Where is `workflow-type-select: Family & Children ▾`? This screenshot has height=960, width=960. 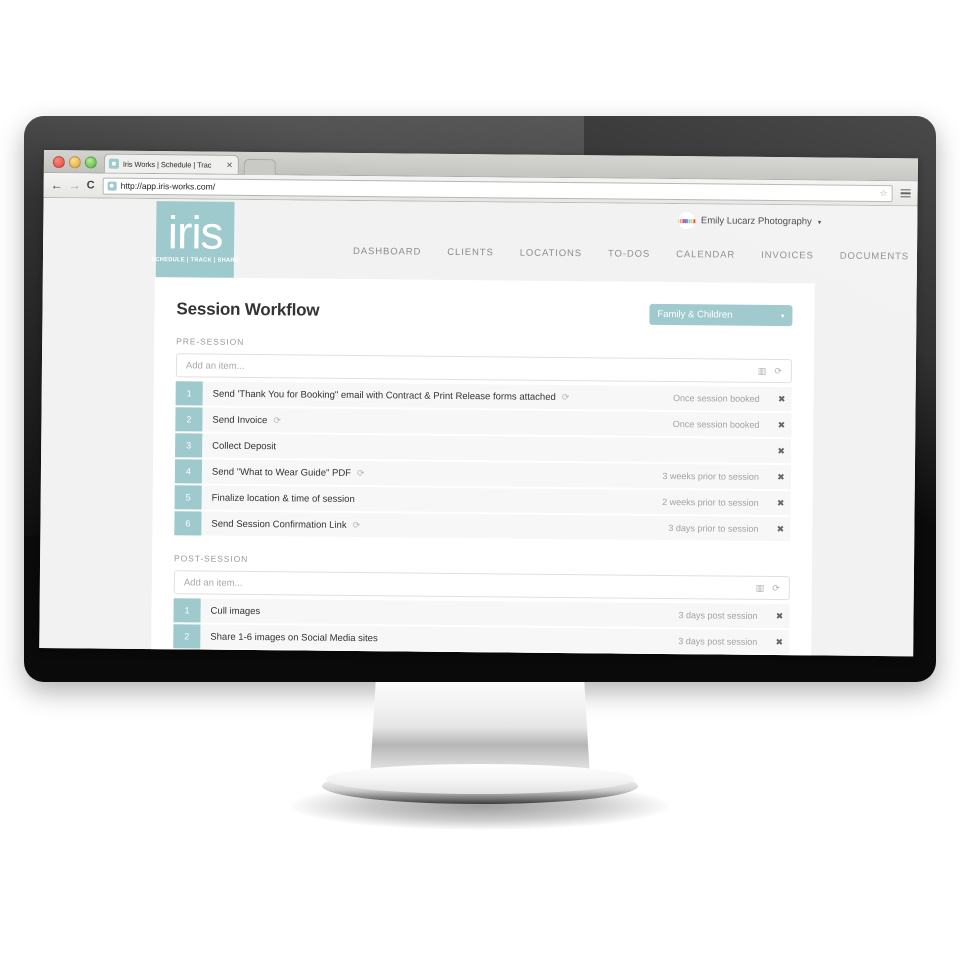
workflow-type-select: Family & Children ▾ is located at coordinates (721, 315).